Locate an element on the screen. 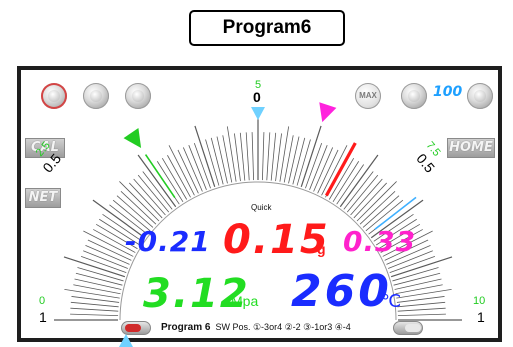 The width and height of the screenshot is (513, 347). temperature-readout: 260 is located at coordinates (341, 291).